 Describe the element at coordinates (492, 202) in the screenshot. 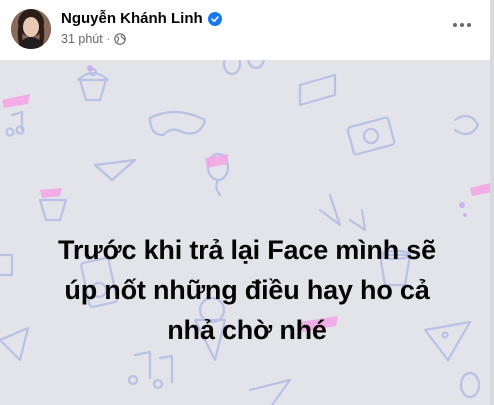

I see `scrollbar-track` at that location.